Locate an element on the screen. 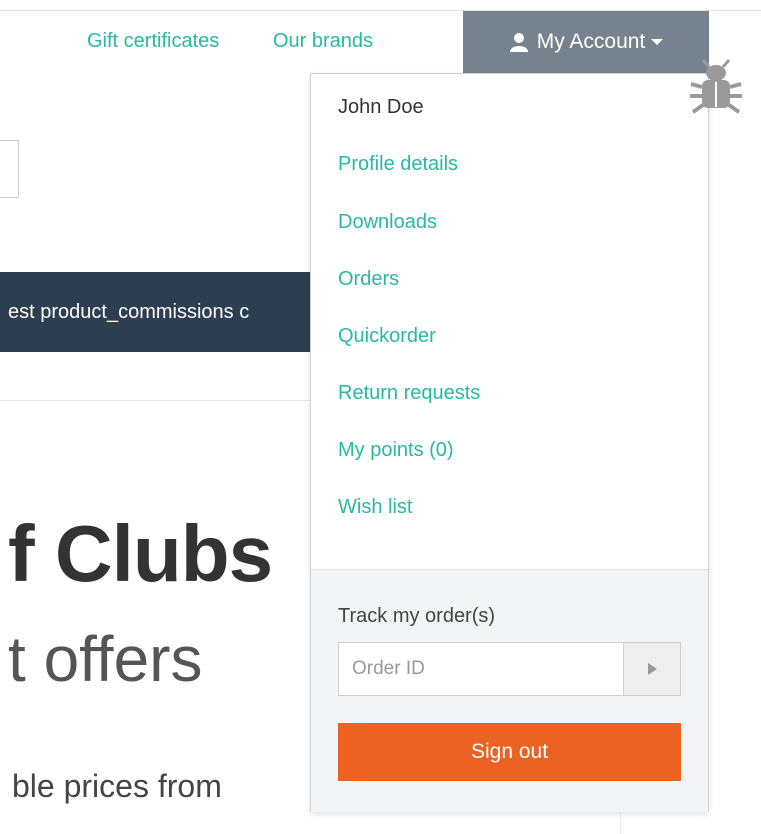 This screenshot has width=761, height=834. top-bar: Gift certificates Our brands My Account is located at coordinates (380, 36).